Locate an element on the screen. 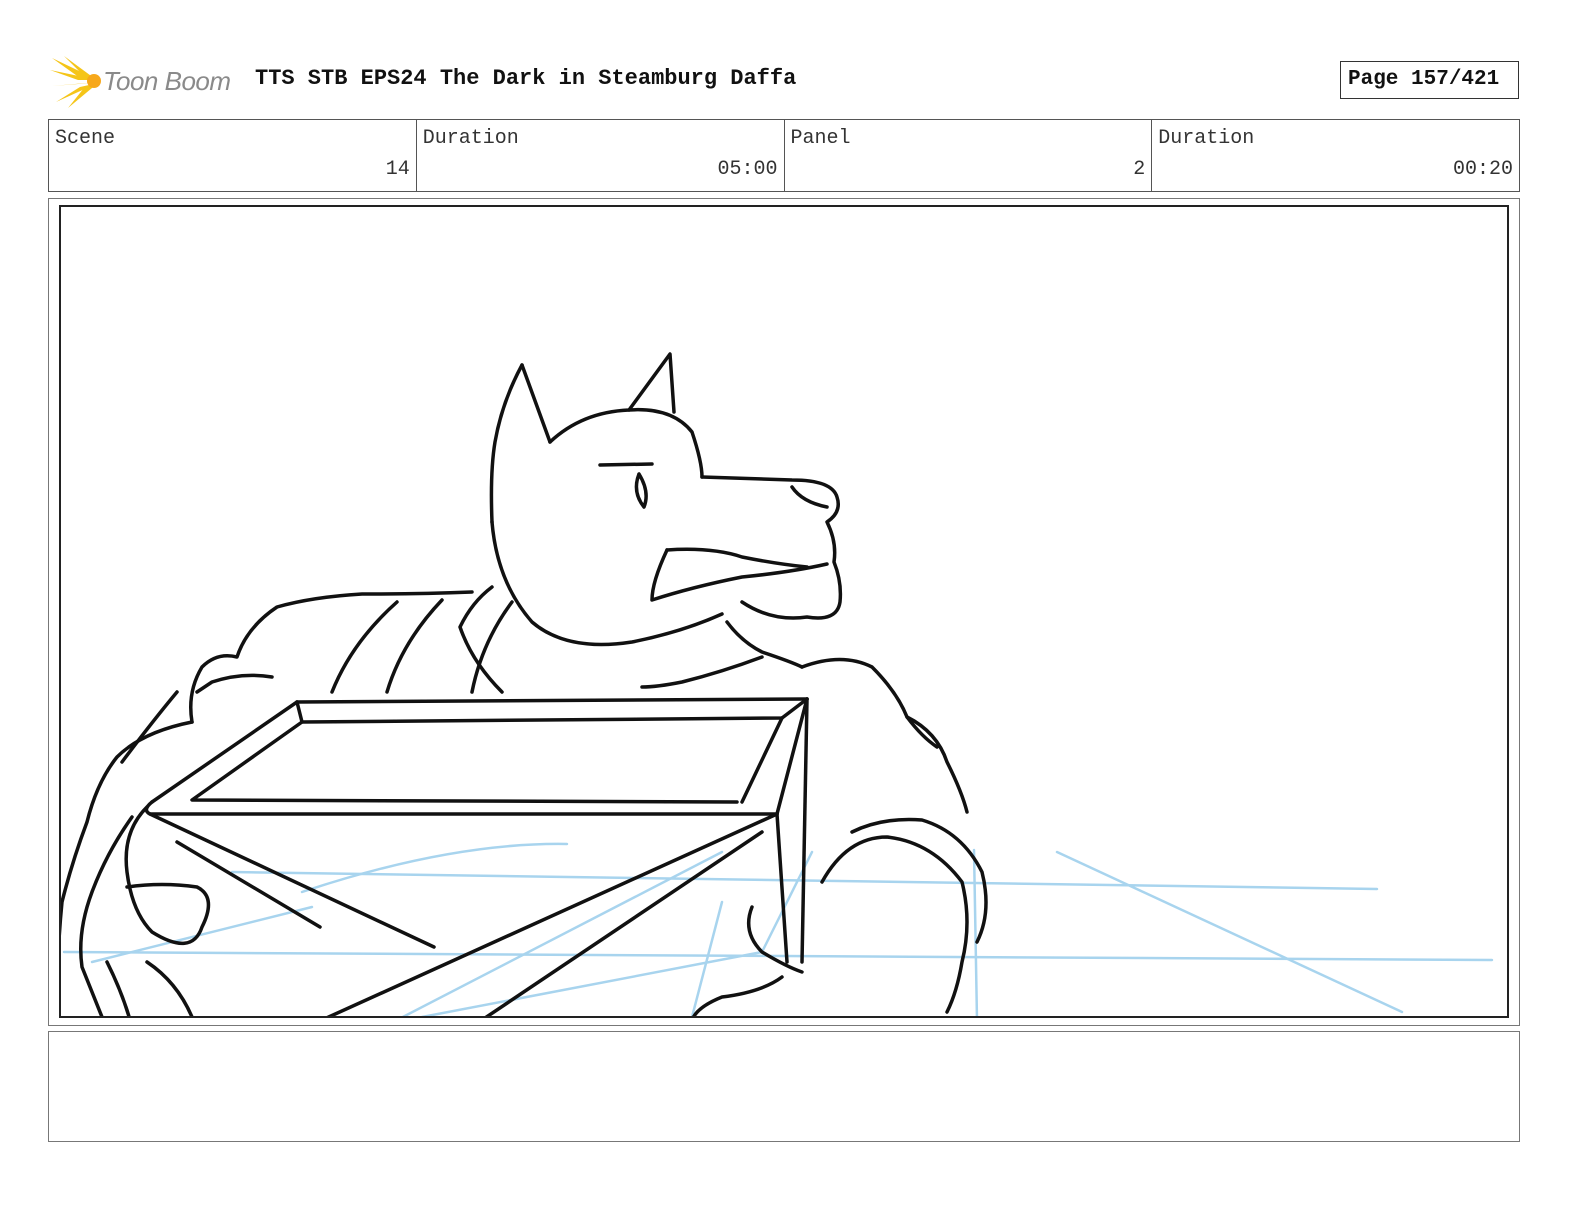  toon-boom-logo: Toon Boom is located at coordinates (145, 82).